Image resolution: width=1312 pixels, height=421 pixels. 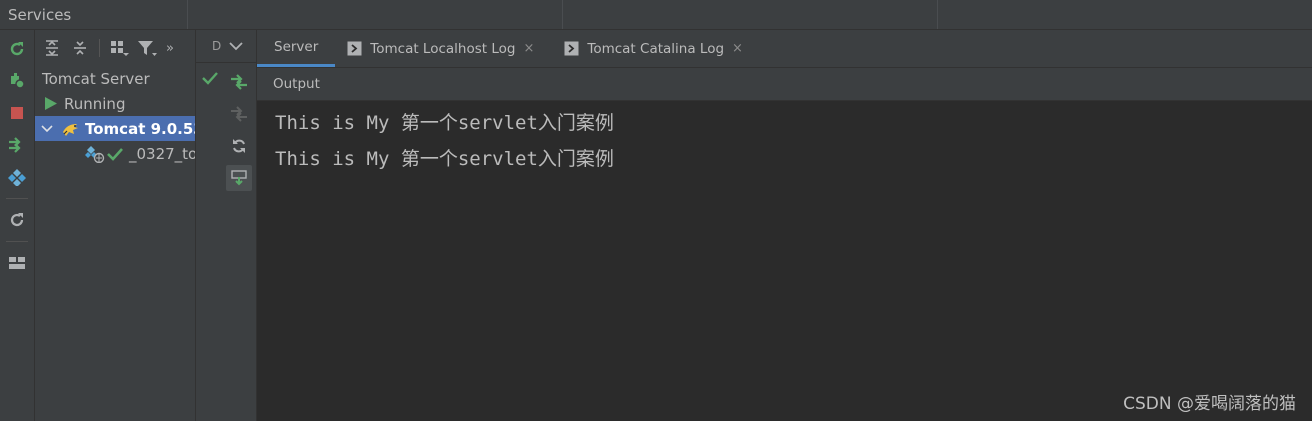 I want to click on tab-tomcat-localhost-log: Tomcat Localhost Log ×, so click(x=440, y=48).